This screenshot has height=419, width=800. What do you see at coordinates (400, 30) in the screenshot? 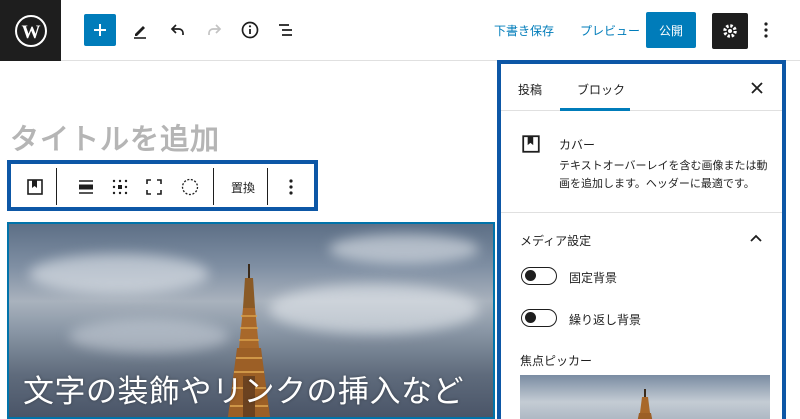
I see `editor-header: W 下書き保存 プレビュー 公開` at bounding box center [400, 30].